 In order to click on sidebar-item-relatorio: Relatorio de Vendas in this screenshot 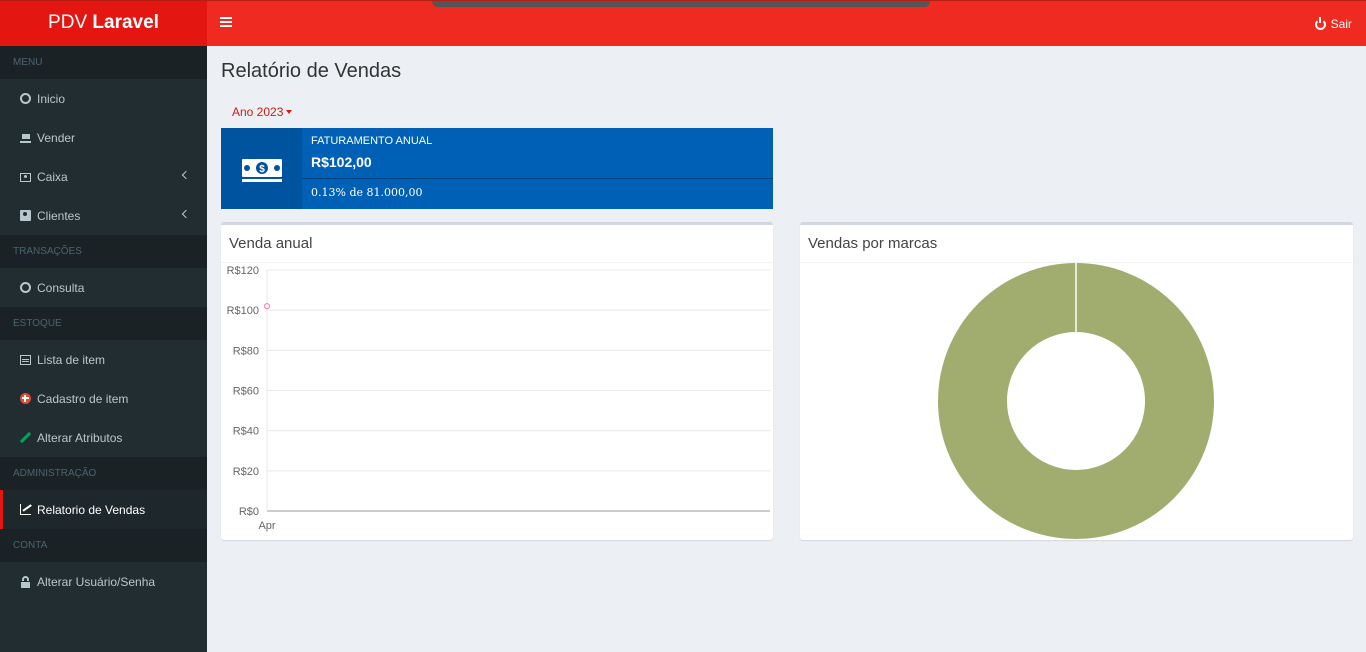, I will do `click(103, 509)`.